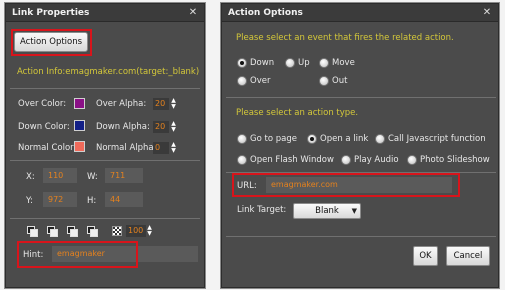 The height and width of the screenshot is (290, 505). I want to click on event-label-over: Over, so click(260, 81).